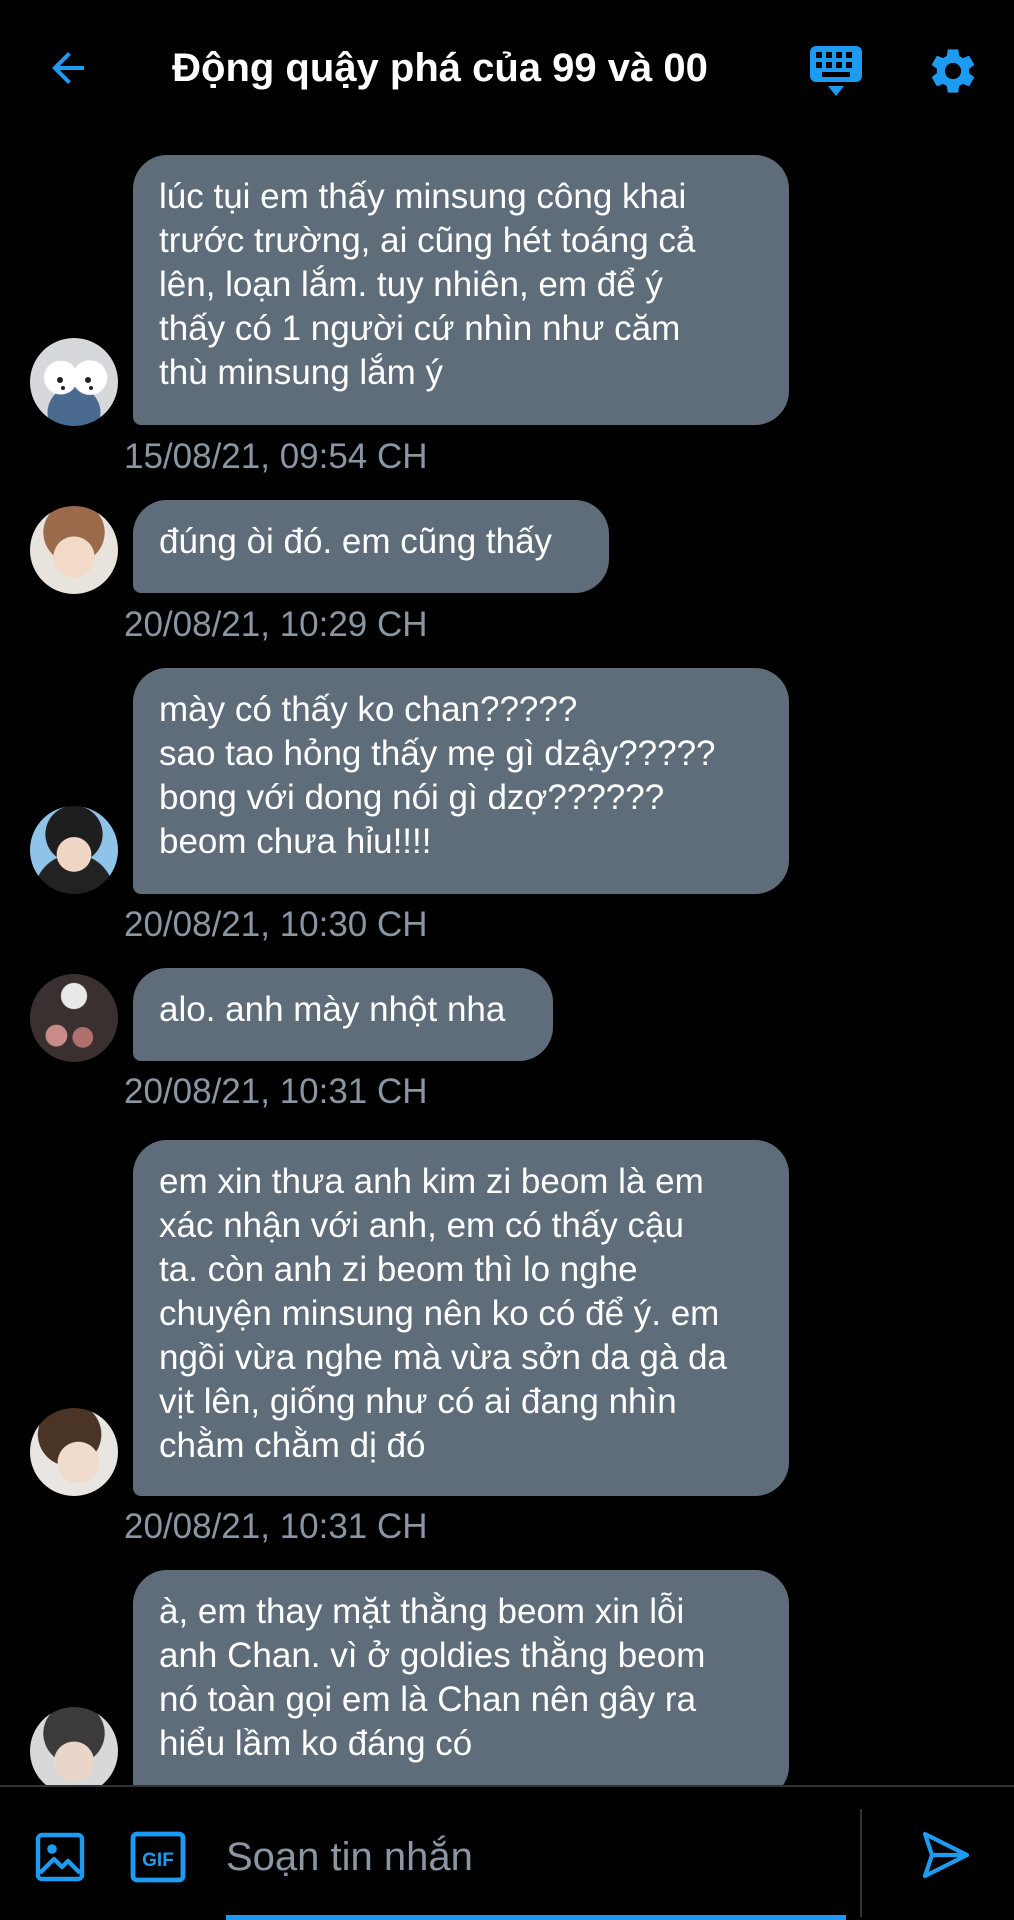 Image resolution: width=1014 pixels, height=1920 pixels. Describe the element at coordinates (276, 456) in the screenshot. I see `message-timestamp: 15/08/21, 09:54 CH` at that location.